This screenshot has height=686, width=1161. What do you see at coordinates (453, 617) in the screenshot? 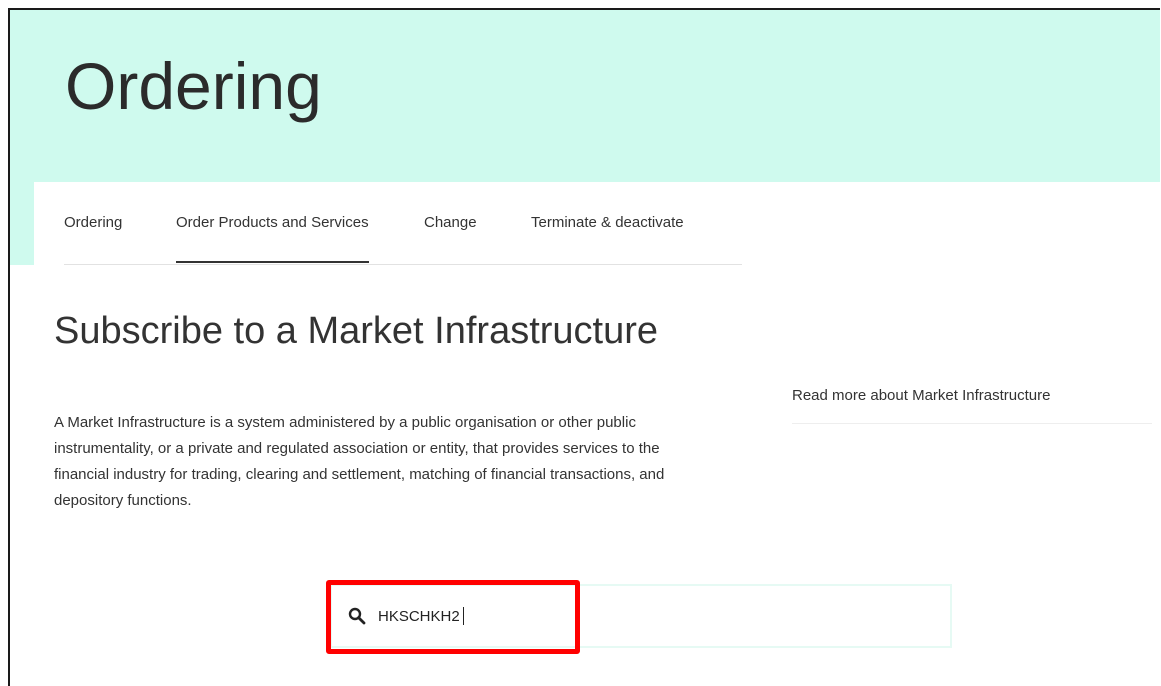
I see `highlight-box` at bounding box center [453, 617].